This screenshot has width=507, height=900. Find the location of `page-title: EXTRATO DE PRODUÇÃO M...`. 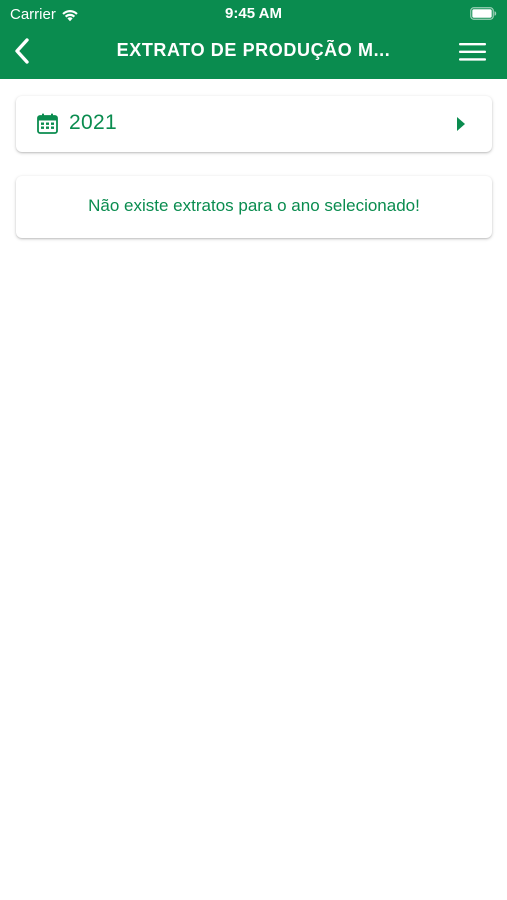

page-title: EXTRATO DE PRODUÇÃO M... is located at coordinates (253, 50).